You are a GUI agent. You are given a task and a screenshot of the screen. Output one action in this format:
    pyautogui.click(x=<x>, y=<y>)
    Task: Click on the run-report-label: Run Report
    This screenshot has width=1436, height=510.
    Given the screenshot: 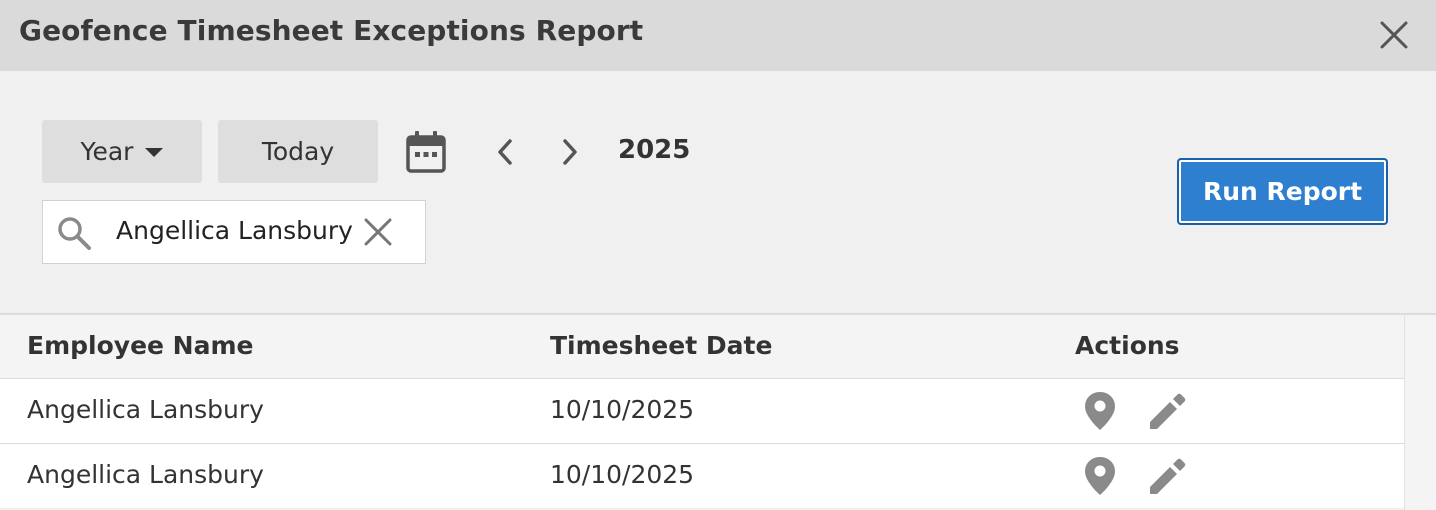 What is the action you would take?
    pyautogui.click(x=1282, y=191)
    